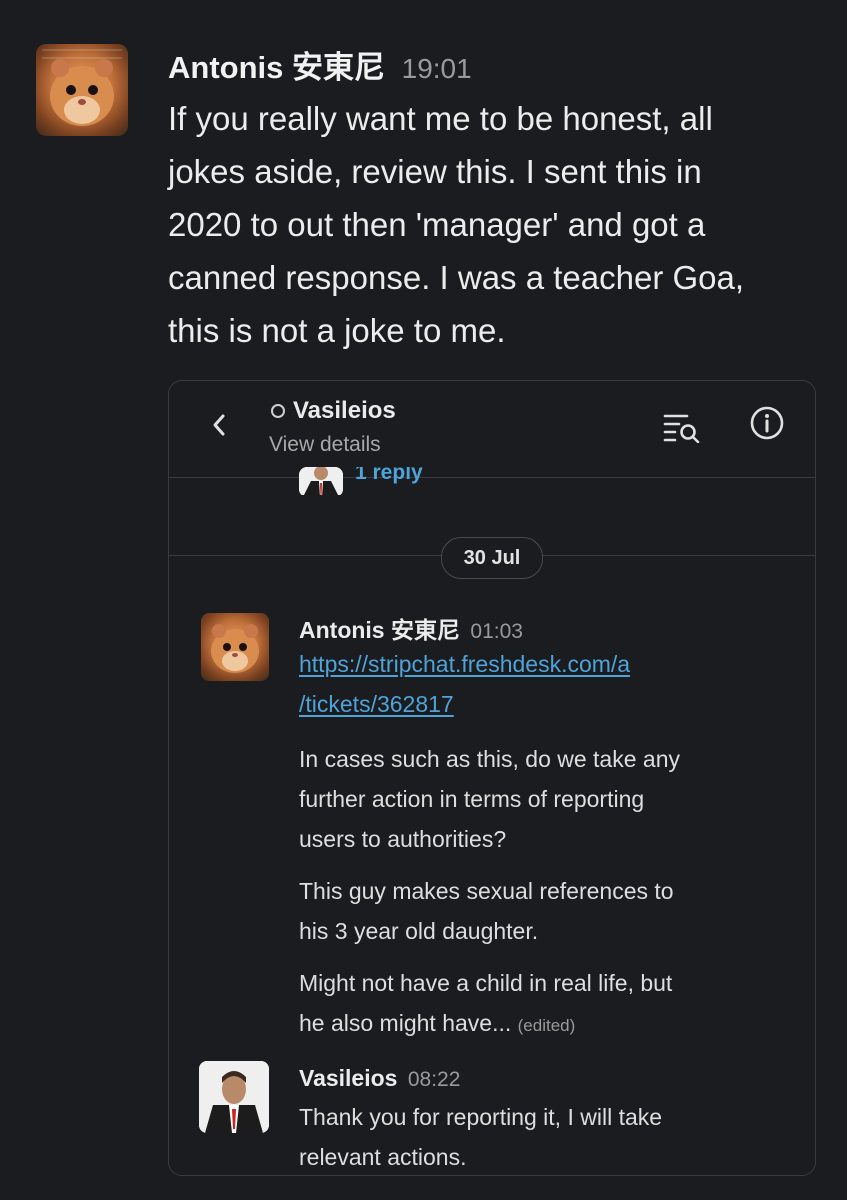 The image size is (847, 1200). Describe the element at coordinates (434, 1079) in the screenshot. I see `message-timestamp: 08:22` at that location.